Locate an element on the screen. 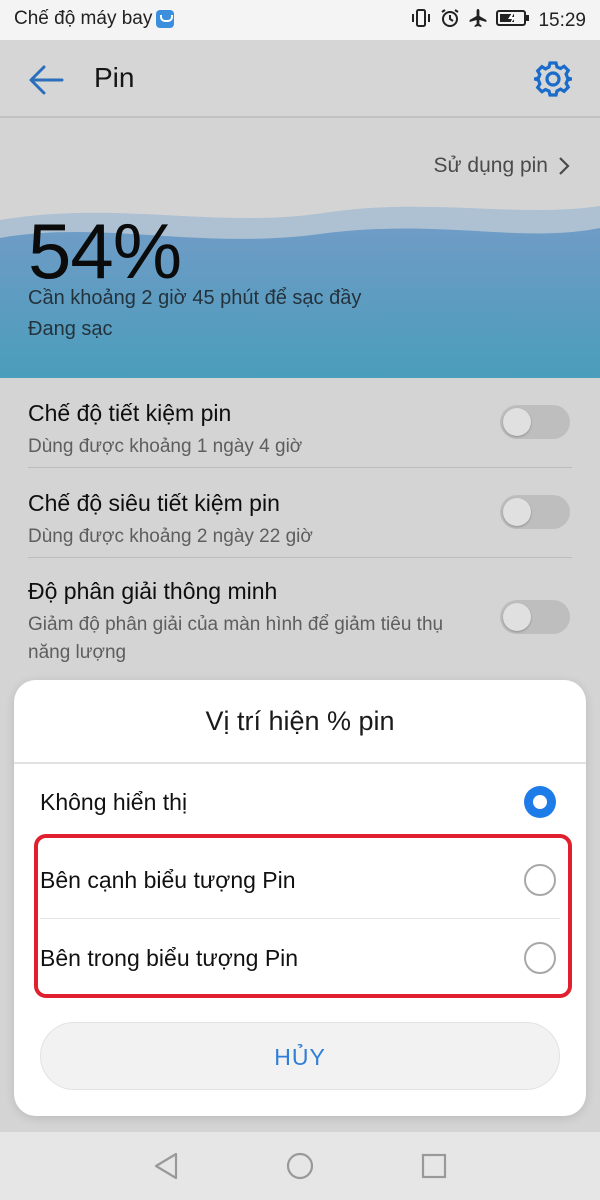 This screenshot has height=1200, width=600. back-triangle-icon is located at coordinates (166, 1168).